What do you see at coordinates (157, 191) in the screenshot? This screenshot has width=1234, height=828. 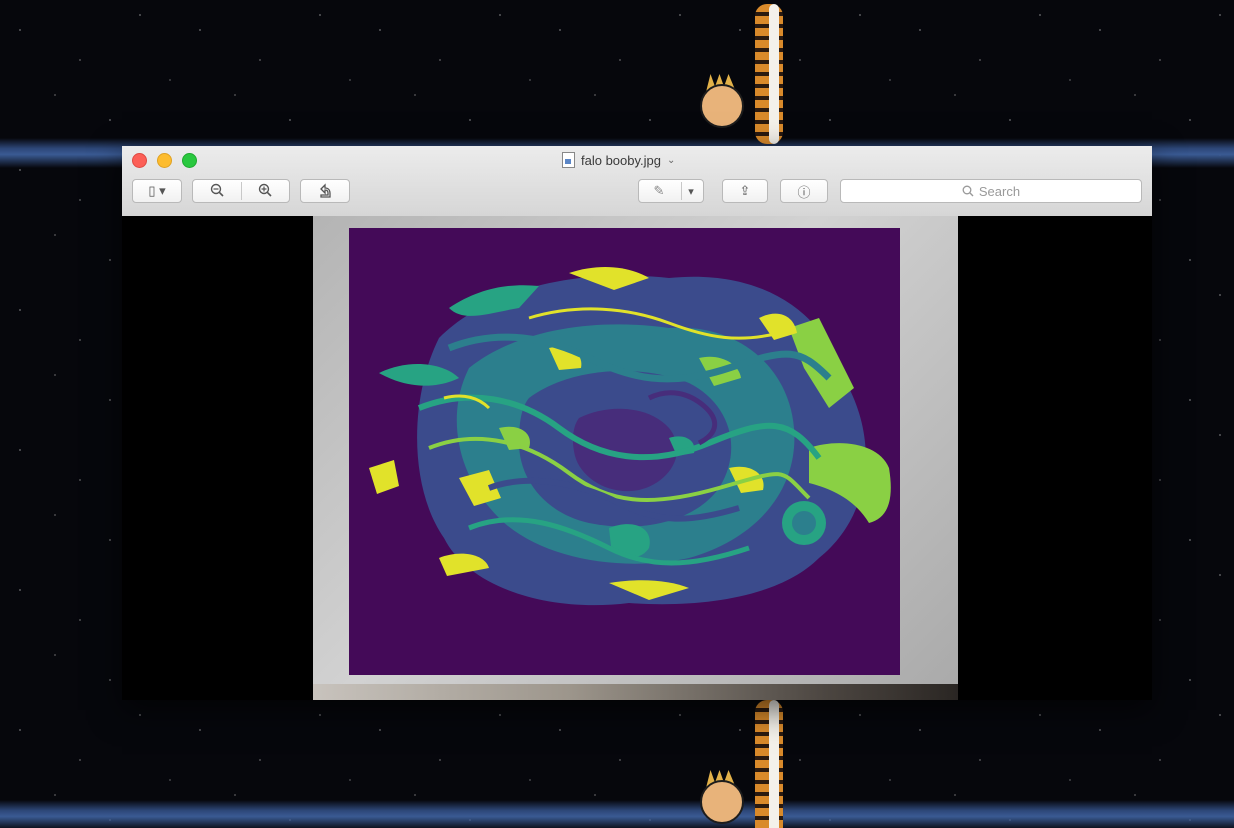 I see `sidebar-view-button: ▯ ▾` at bounding box center [157, 191].